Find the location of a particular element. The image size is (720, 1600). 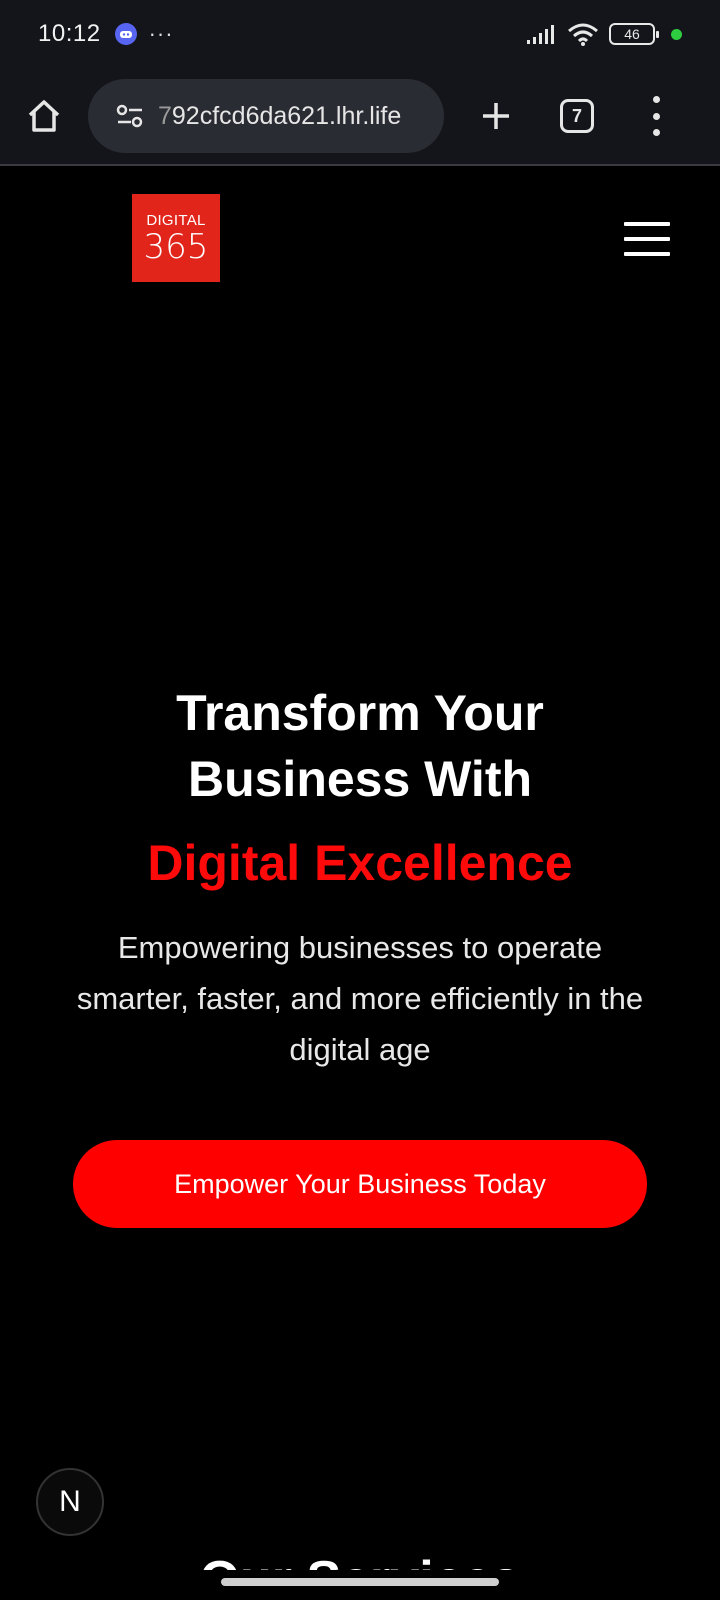

address-bar: 792cfcd6da621.lhr.life is located at coordinates (266, 116).